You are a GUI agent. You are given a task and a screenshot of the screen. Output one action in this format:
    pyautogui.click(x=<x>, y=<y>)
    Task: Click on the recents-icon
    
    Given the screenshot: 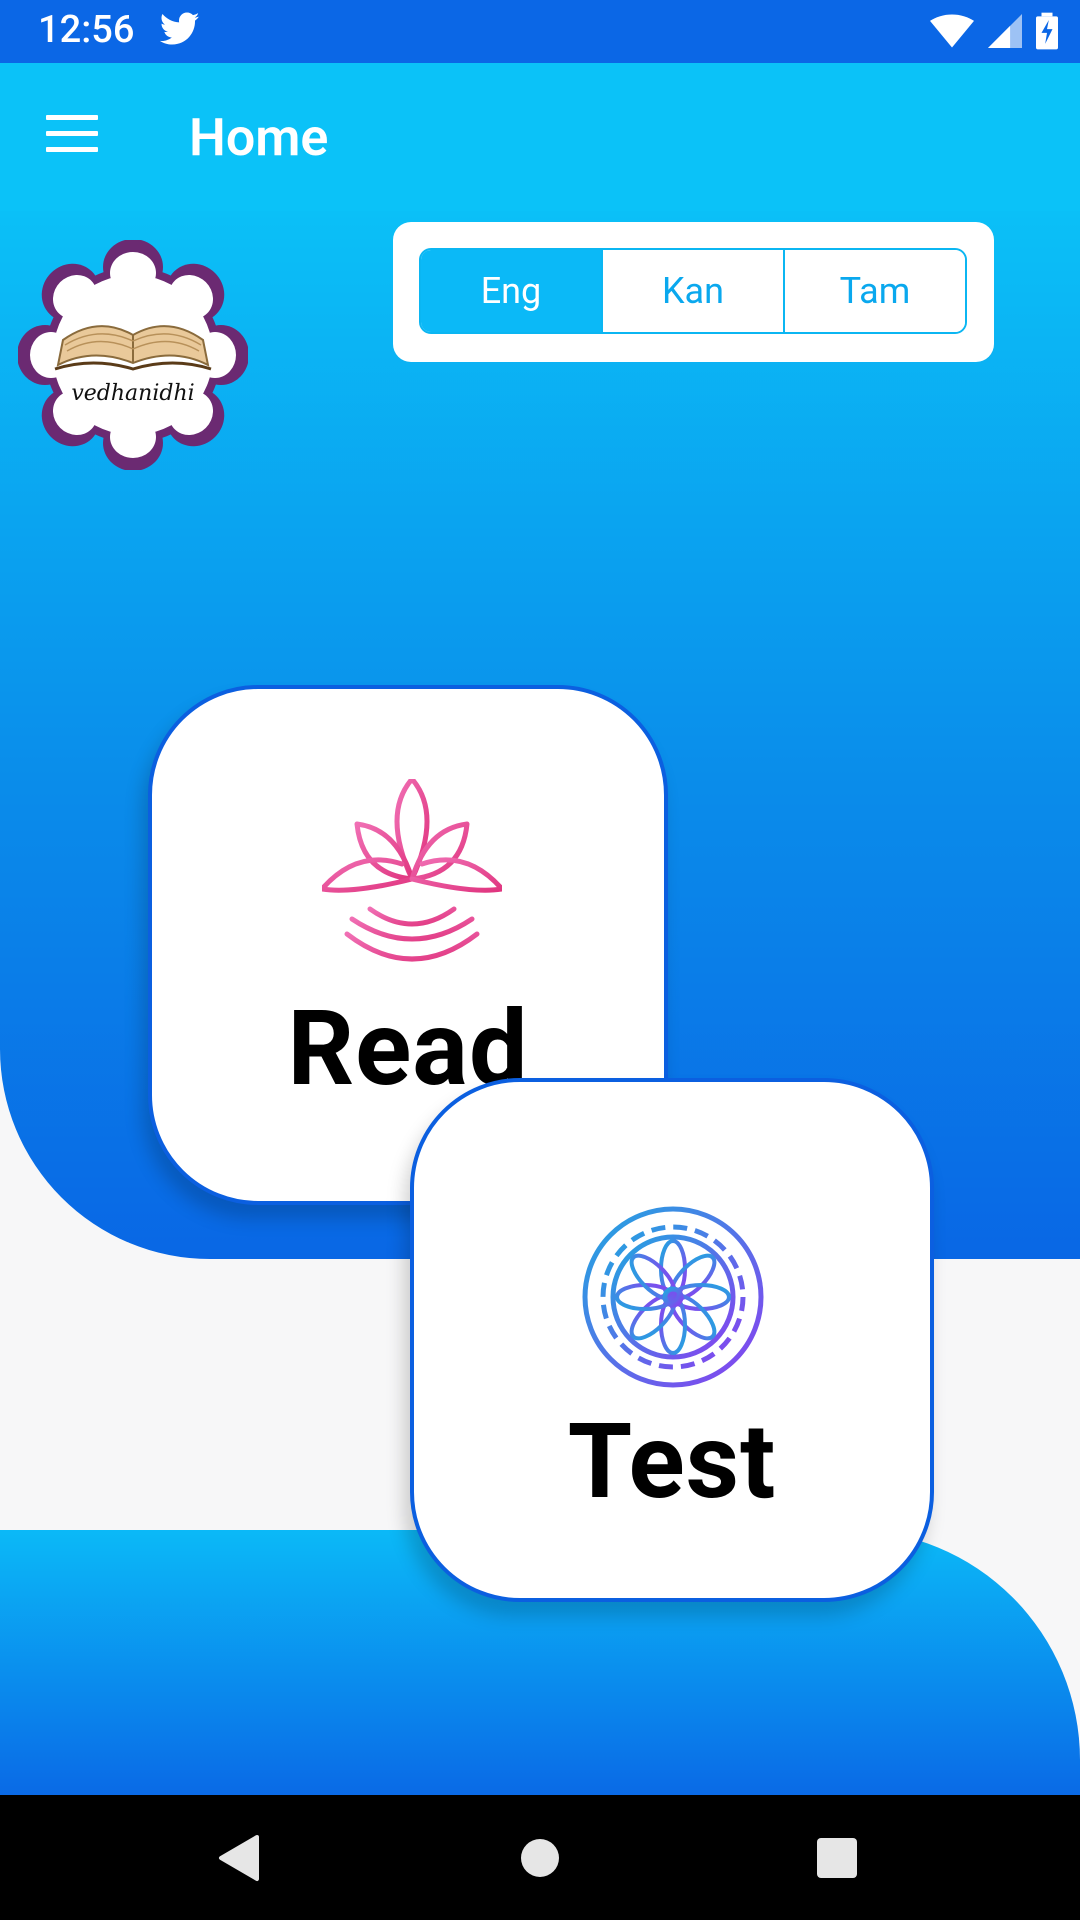 What is the action you would take?
    pyautogui.click(x=841, y=1858)
    